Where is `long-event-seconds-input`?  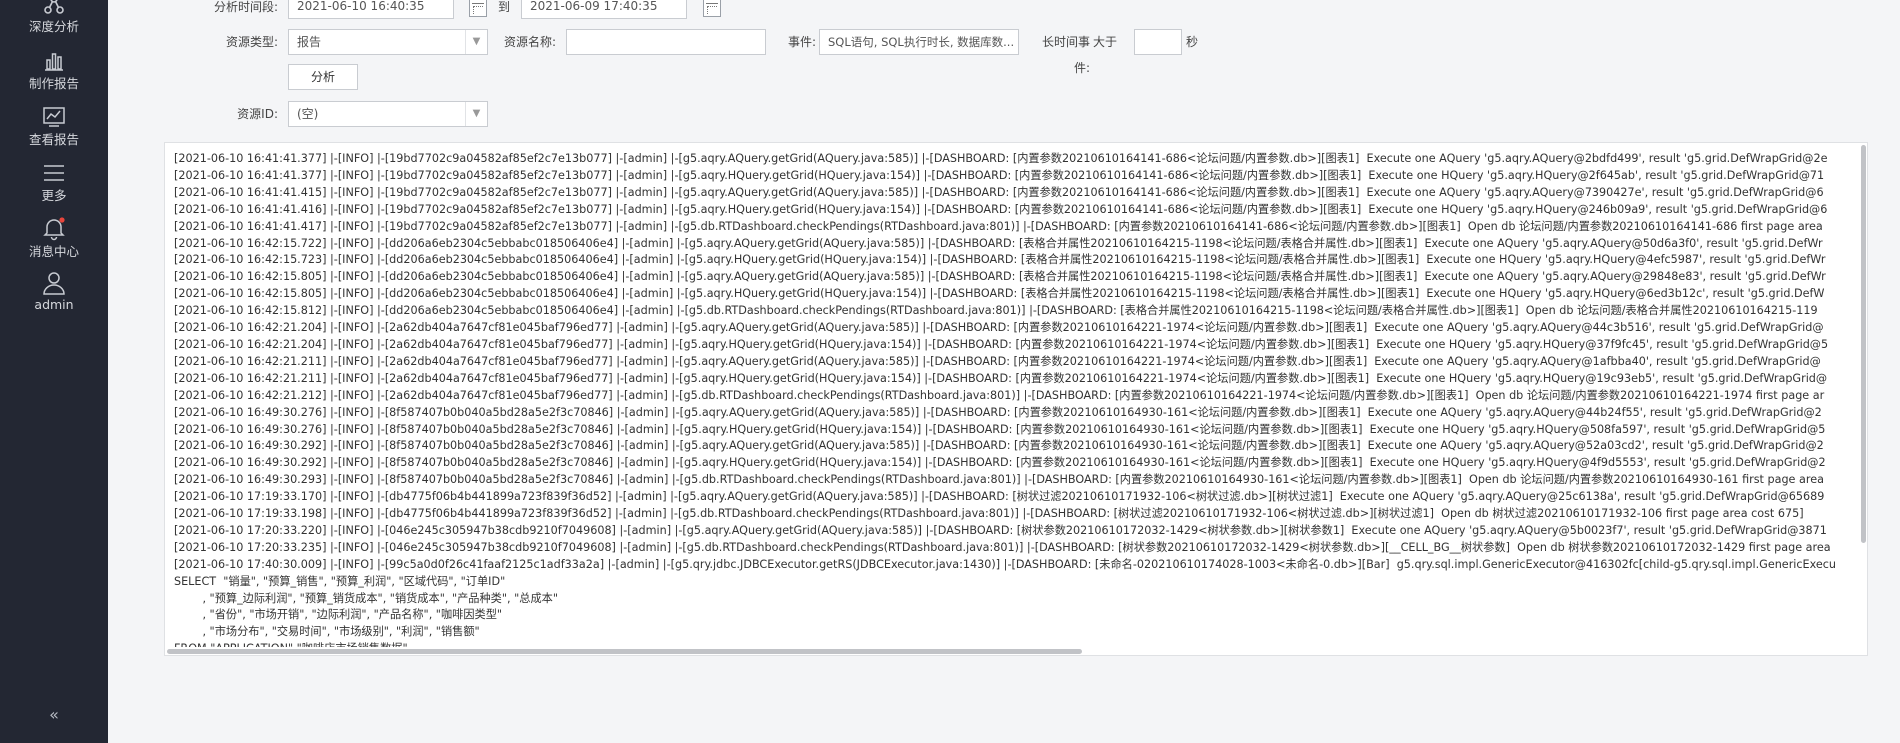 long-event-seconds-input is located at coordinates (1158, 42).